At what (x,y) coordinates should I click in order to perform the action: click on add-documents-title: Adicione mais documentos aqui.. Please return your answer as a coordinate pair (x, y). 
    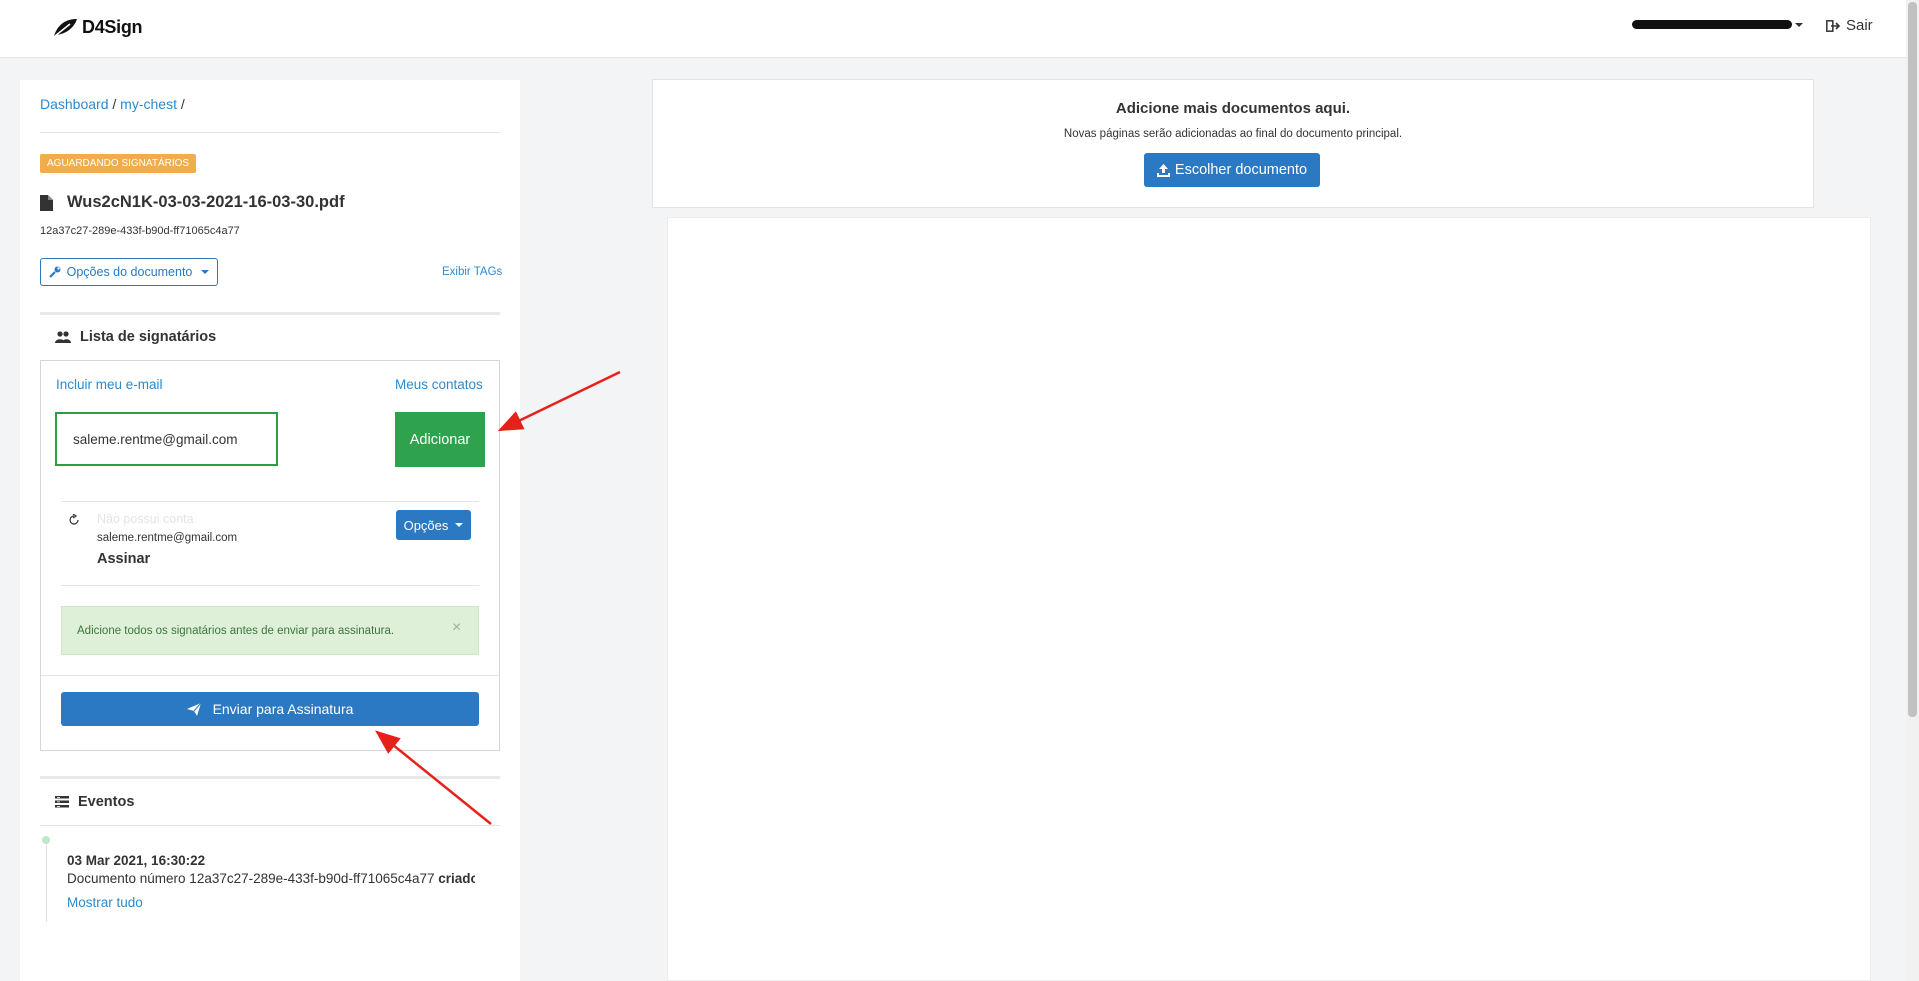
    Looking at the image, I should click on (1233, 108).